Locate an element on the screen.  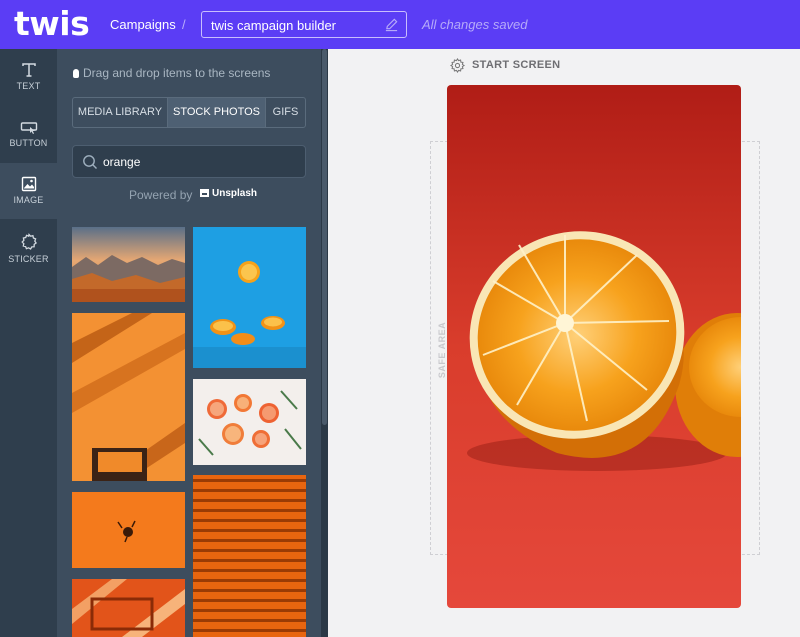
photo-orange-blinds-image is located at coordinates (249, 556).